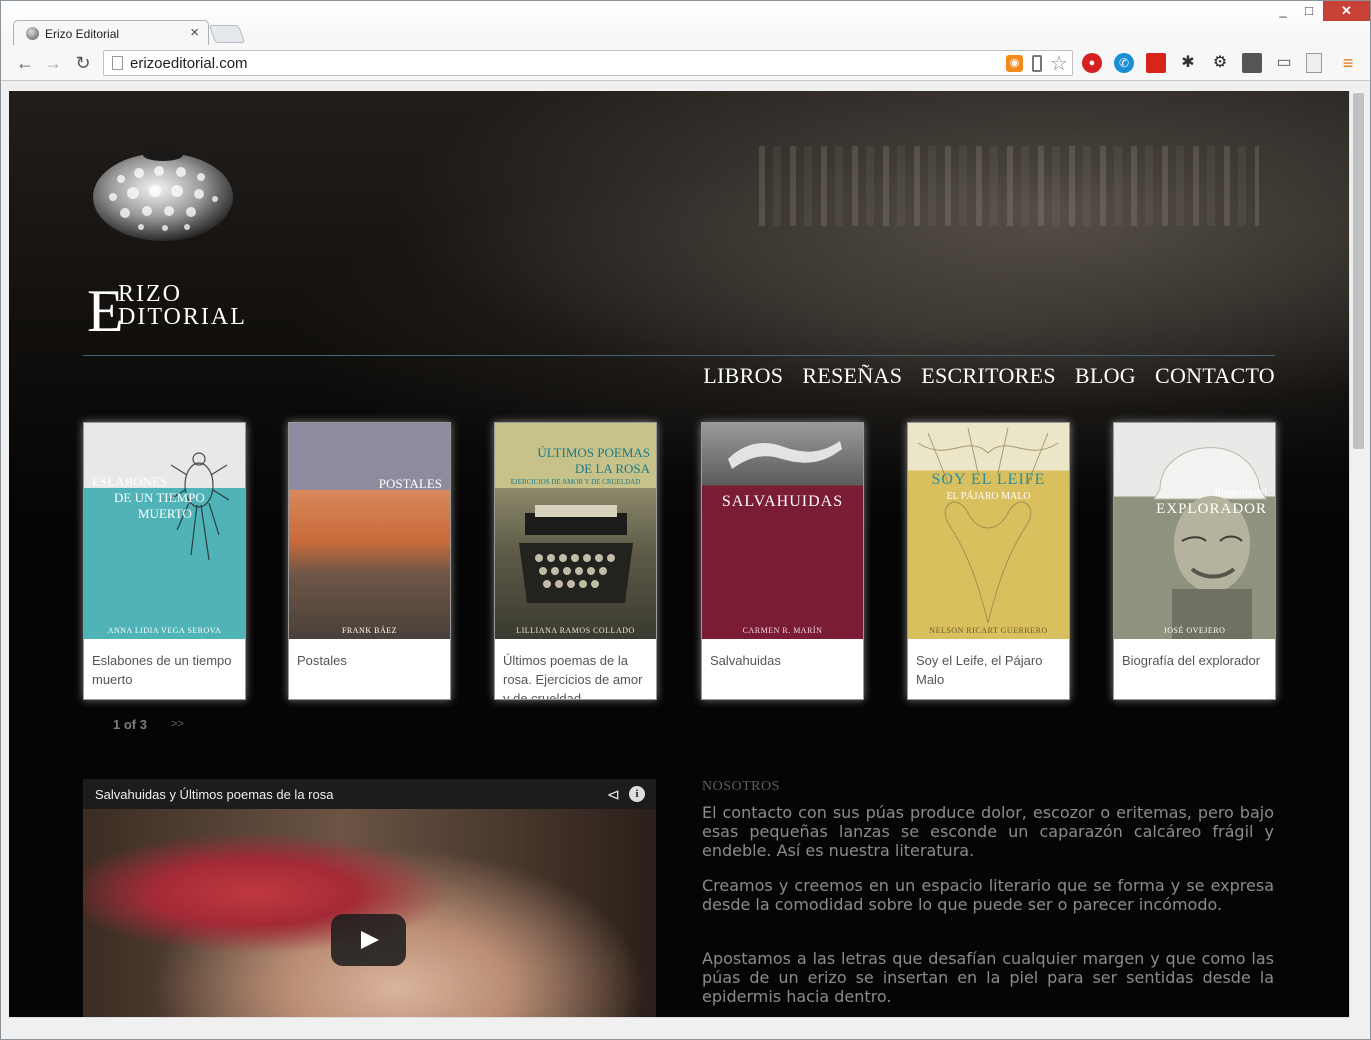 This screenshot has height=1040, width=1371. What do you see at coordinates (1092, 63) in the screenshot?
I see `stop-extension-icon: ●` at bounding box center [1092, 63].